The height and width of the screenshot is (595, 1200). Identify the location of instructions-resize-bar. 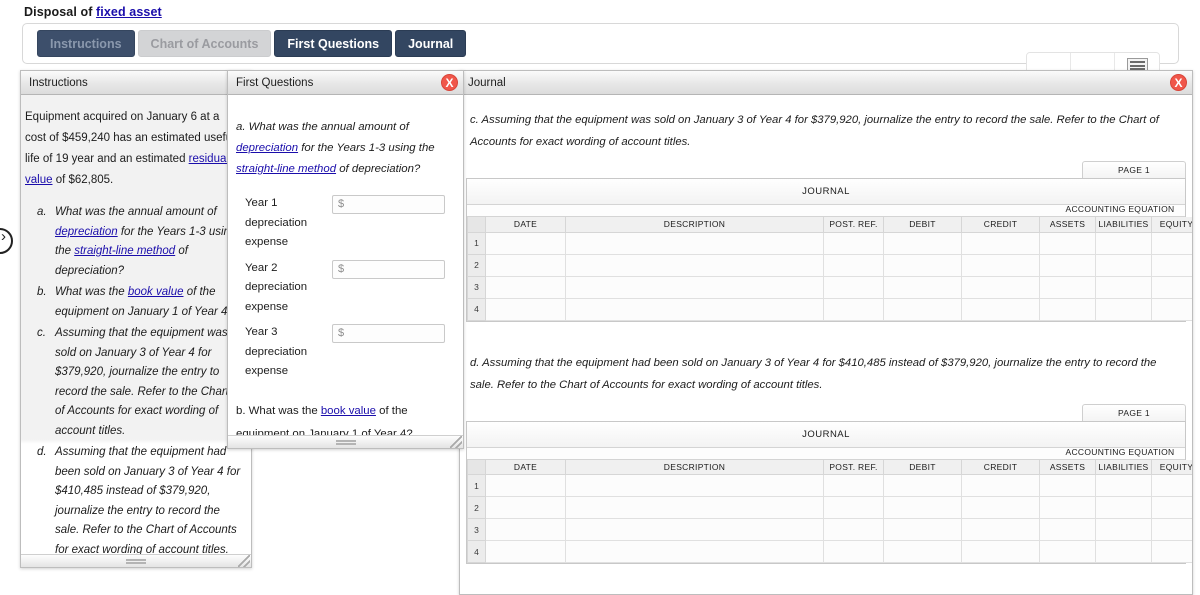
(136, 560).